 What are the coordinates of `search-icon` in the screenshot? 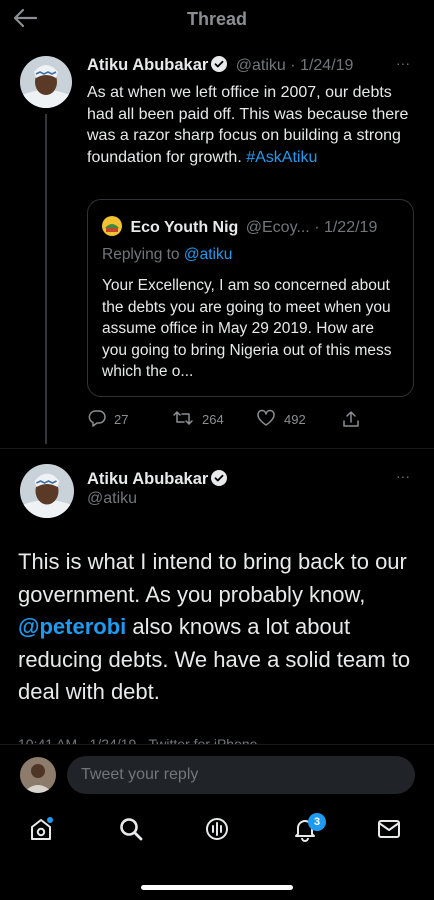 It's located at (131, 829).